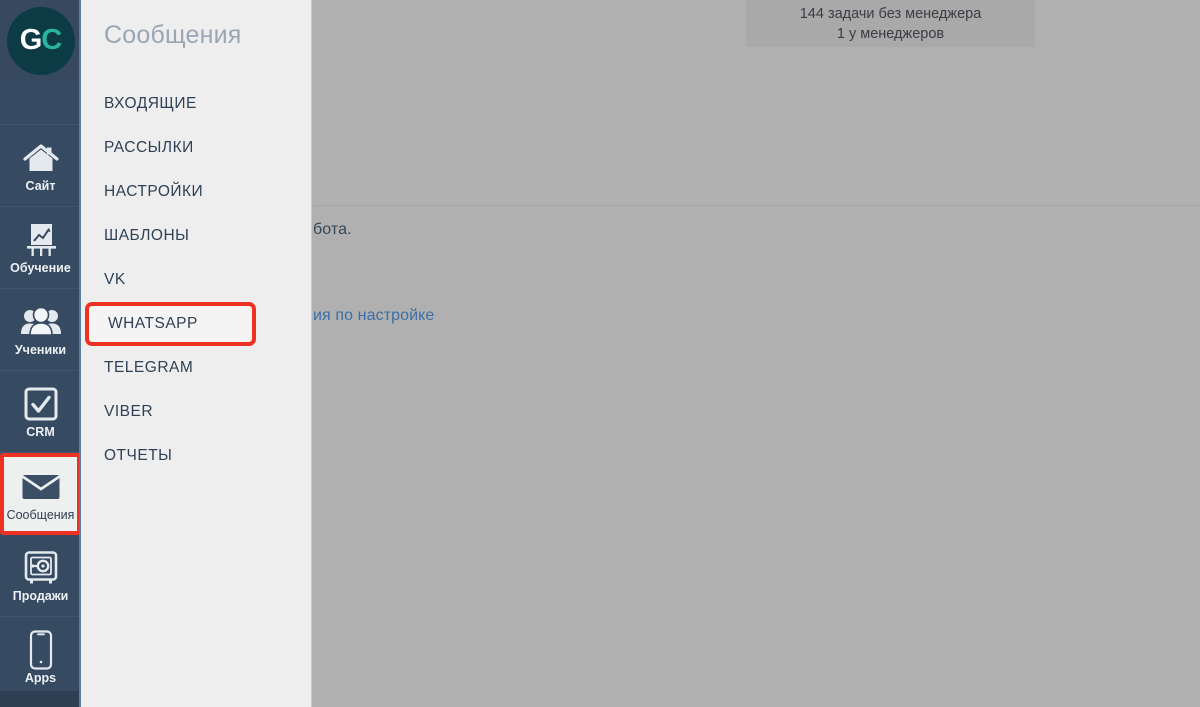 The image size is (1200, 707). I want to click on phone-icon, so click(41, 650).